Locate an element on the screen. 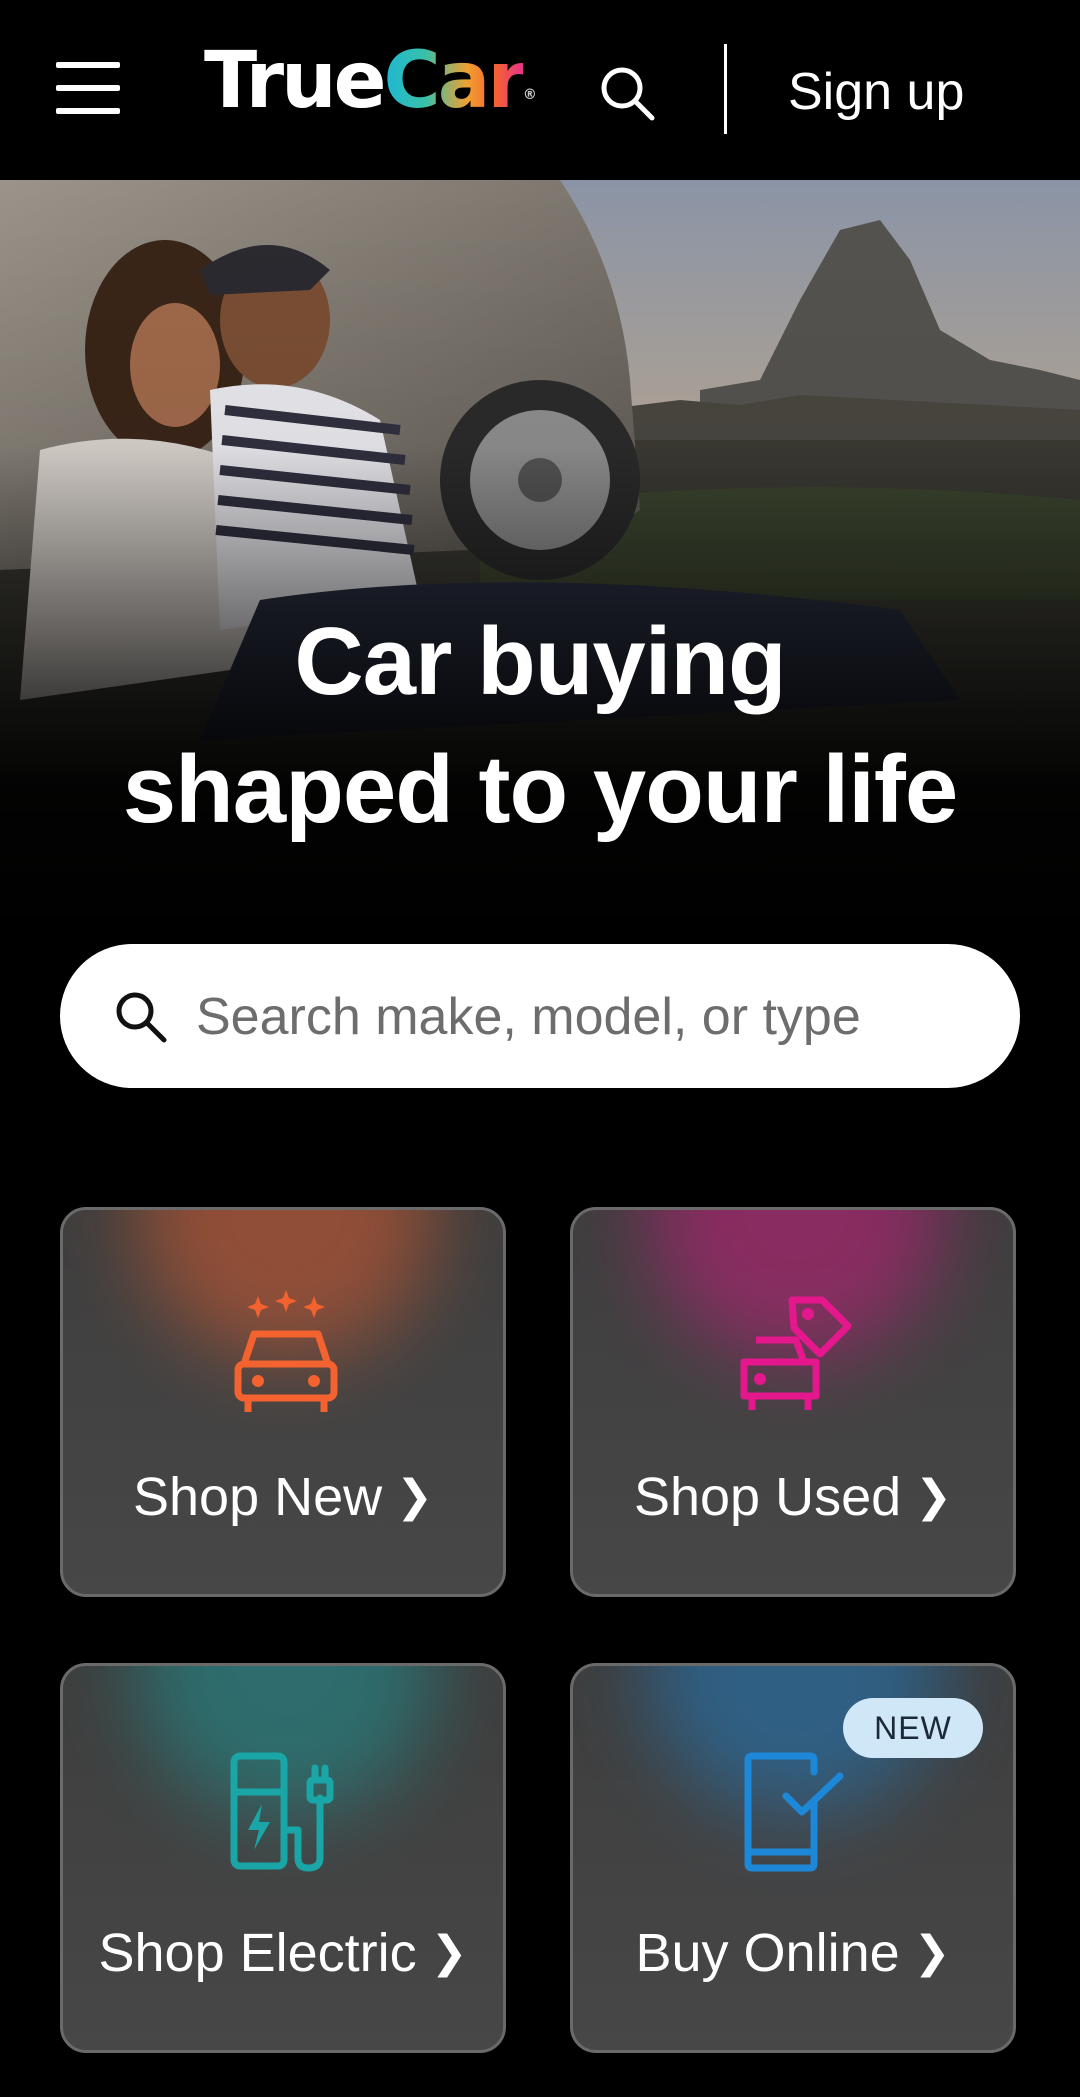 The height and width of the screenshot is (2097, 1080). hamburger-menu-icon is located at coordinates (88, 88).